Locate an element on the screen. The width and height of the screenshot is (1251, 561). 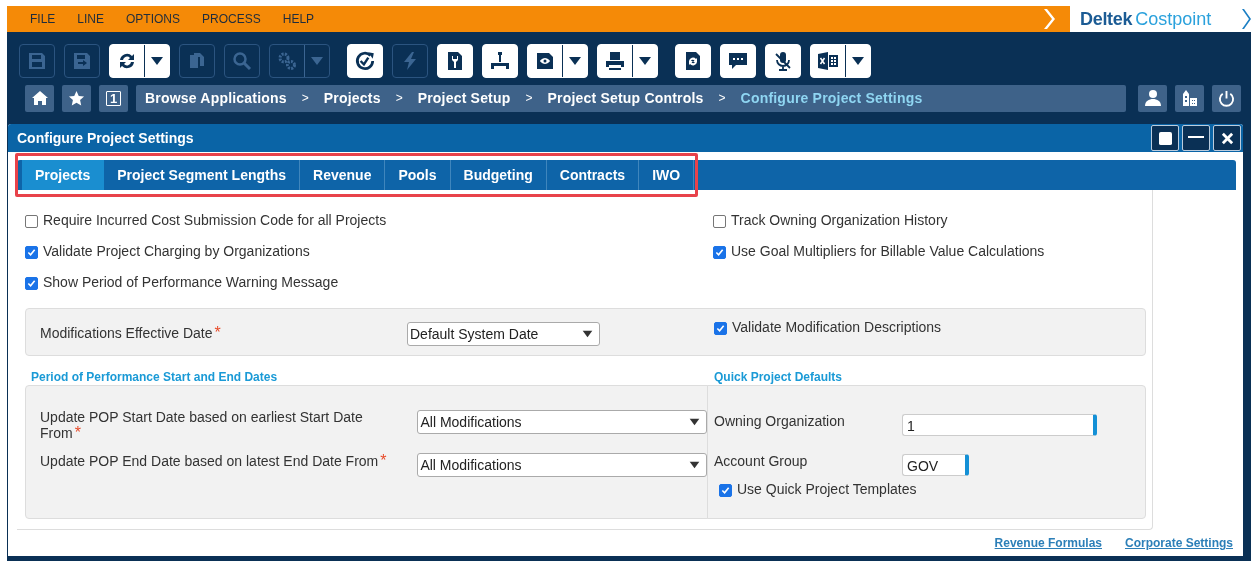
chat-icon is located at coordinates (738, 61).